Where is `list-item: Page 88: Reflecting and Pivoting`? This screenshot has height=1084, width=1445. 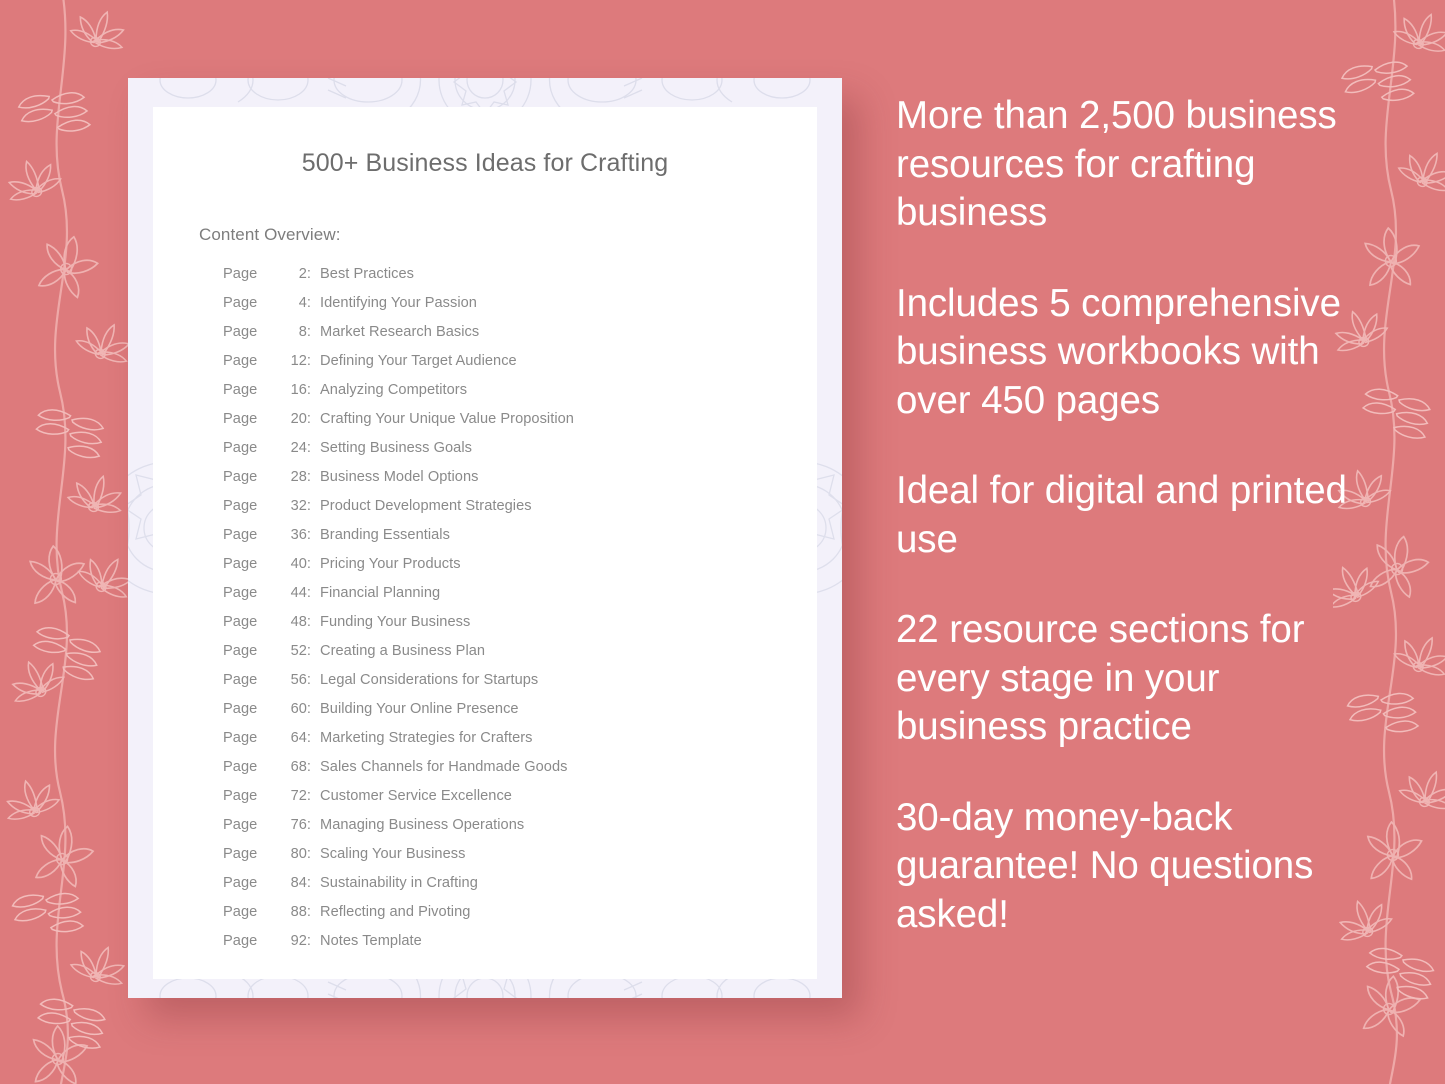
list-item: Page 88: Reflecting and Pivoting is located at coordinates (497, 919).